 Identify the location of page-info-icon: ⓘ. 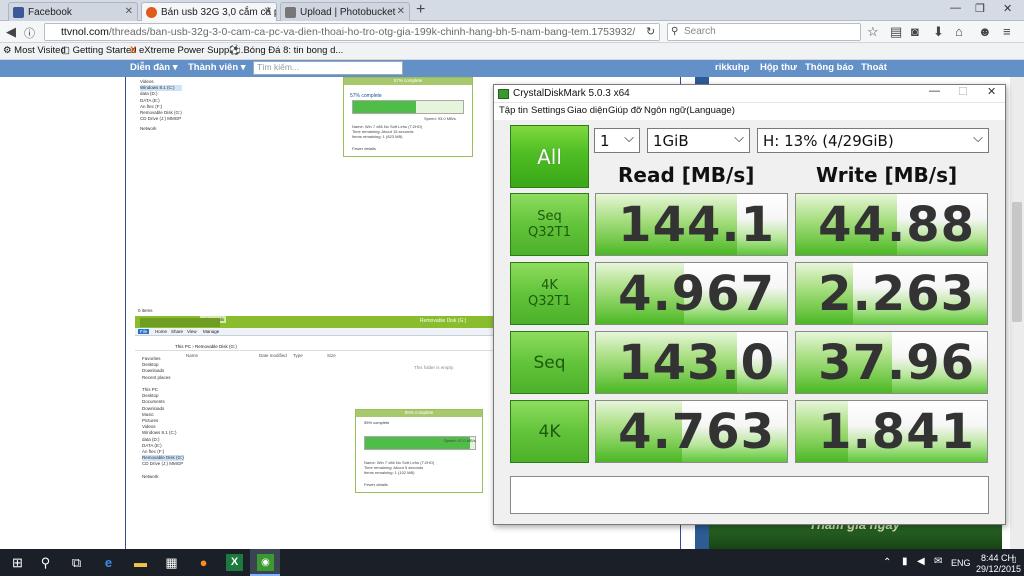
(29, 33).